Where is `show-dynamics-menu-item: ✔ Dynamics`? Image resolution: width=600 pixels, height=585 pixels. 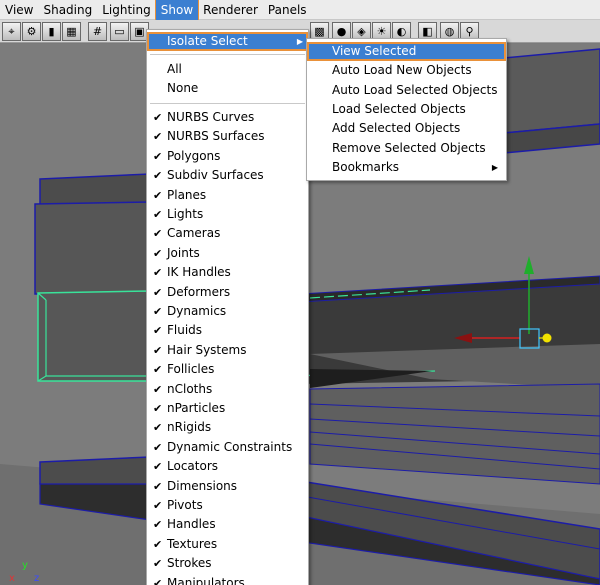 show-dynamics-menu-item: ✔ Dynamics is located at coordinates (227, 311).